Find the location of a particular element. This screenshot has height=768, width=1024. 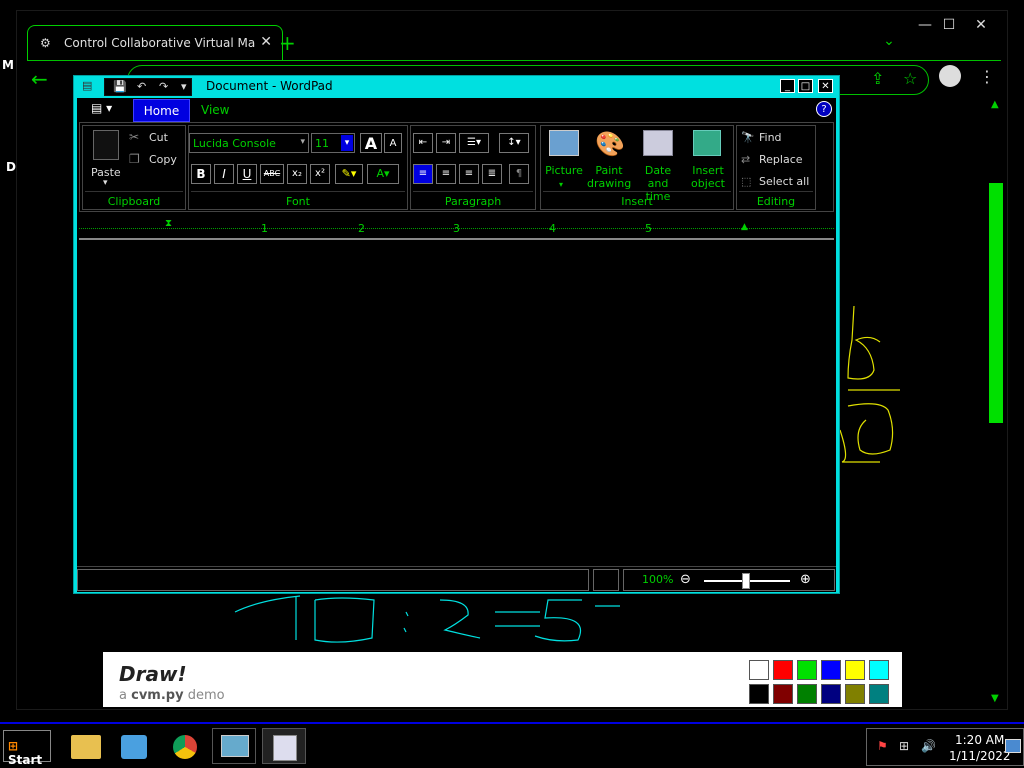

italic-button: I is located at coordinates (224, 174).